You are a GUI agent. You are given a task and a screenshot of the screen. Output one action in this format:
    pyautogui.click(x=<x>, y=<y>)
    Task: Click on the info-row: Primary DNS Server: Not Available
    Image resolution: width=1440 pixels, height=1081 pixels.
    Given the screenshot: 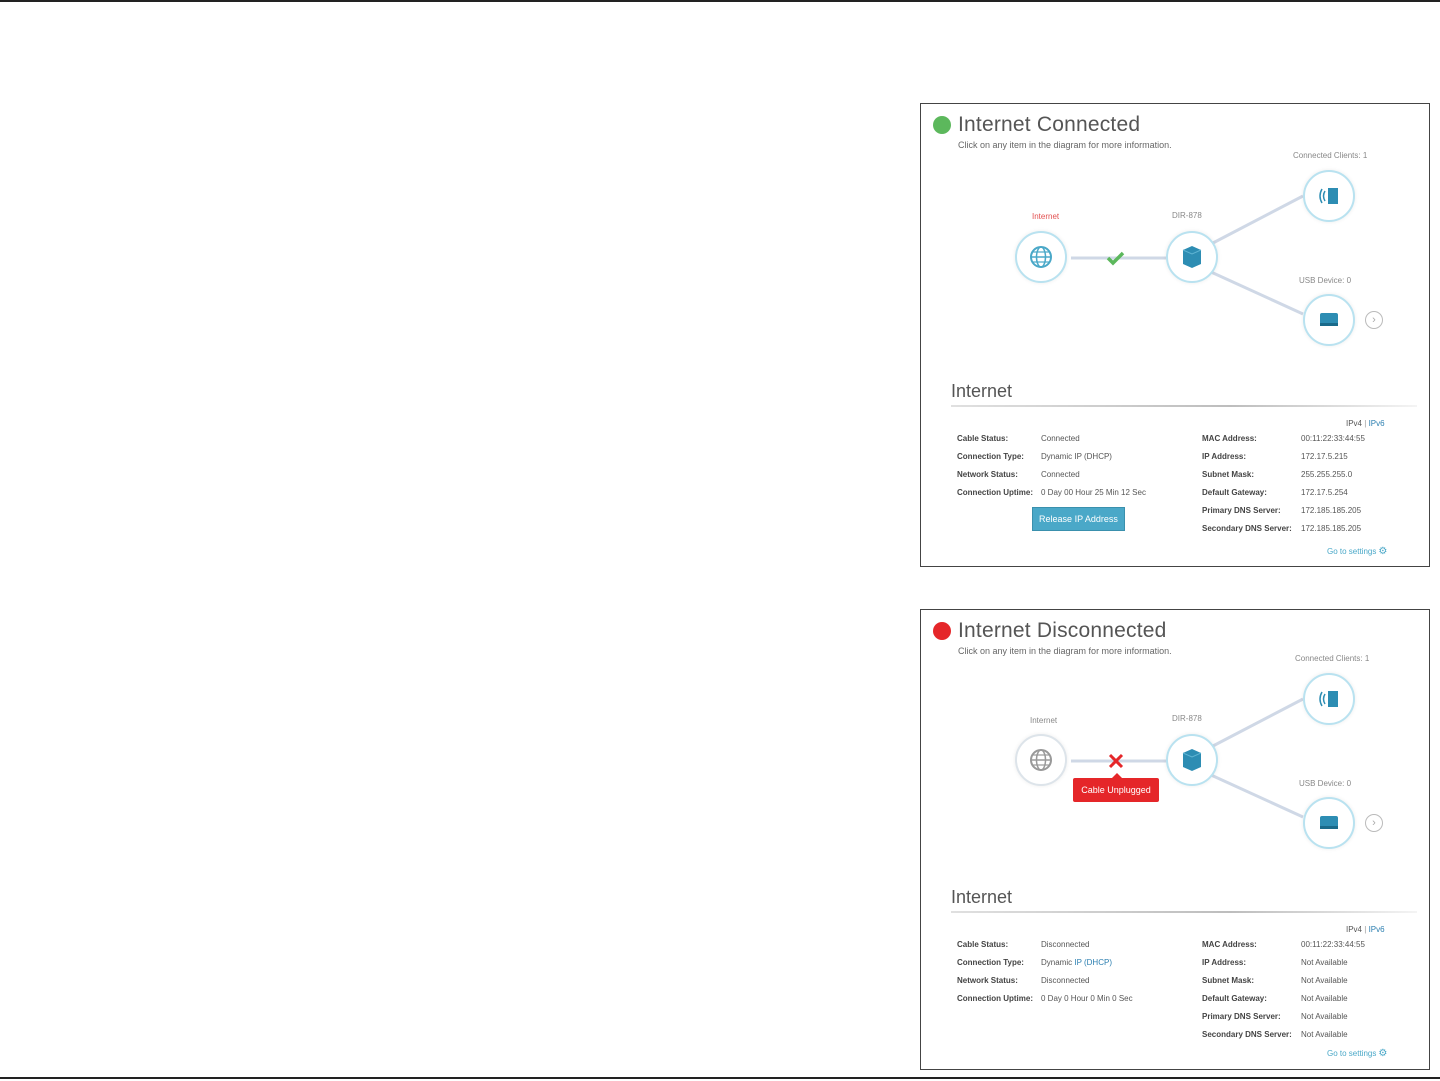 What is the action you would take?
    pyautogui.click(x=1283, y=1016)
    